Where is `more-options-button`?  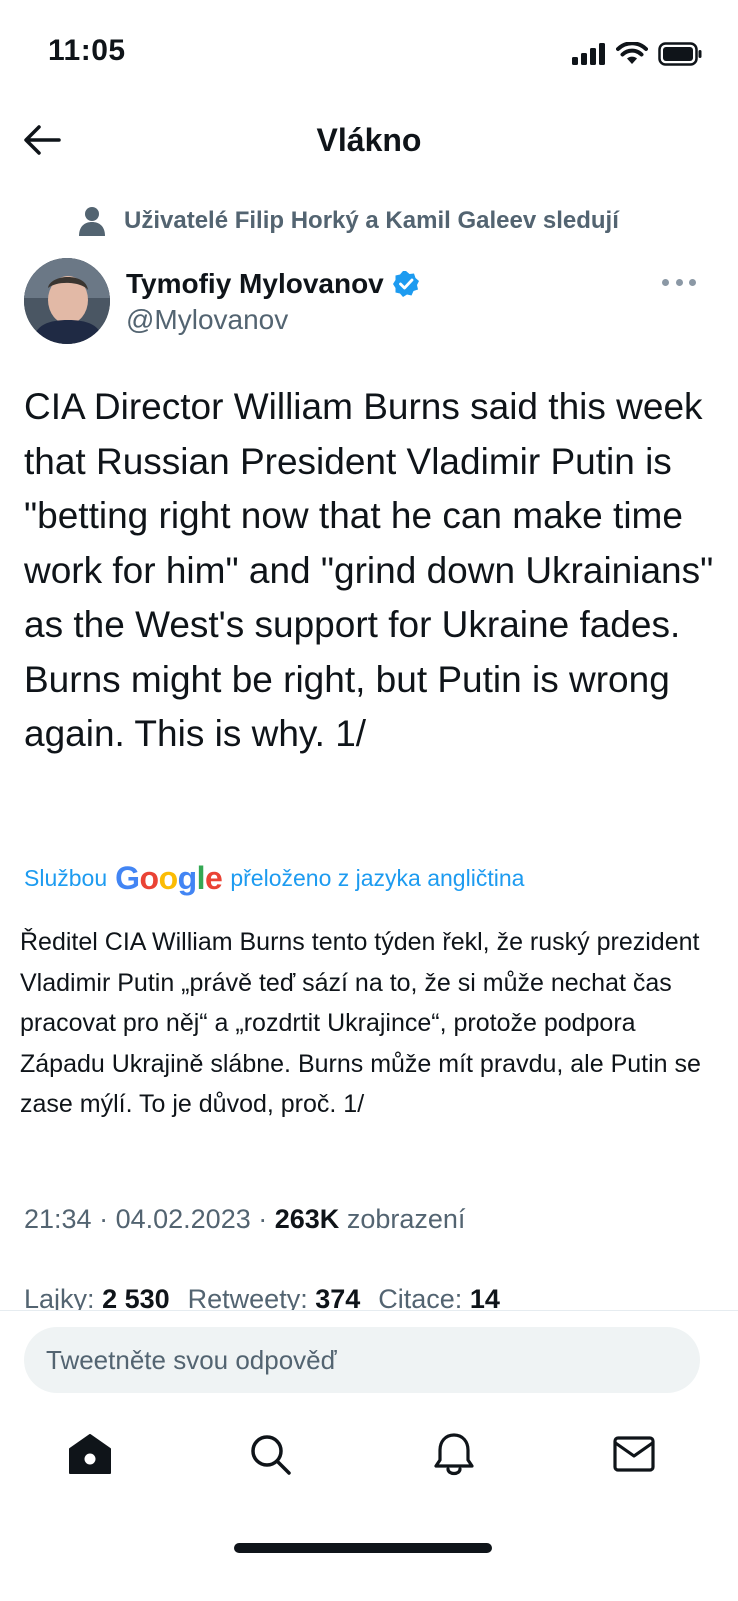 more-options-button is located at coordinates (679, 282).